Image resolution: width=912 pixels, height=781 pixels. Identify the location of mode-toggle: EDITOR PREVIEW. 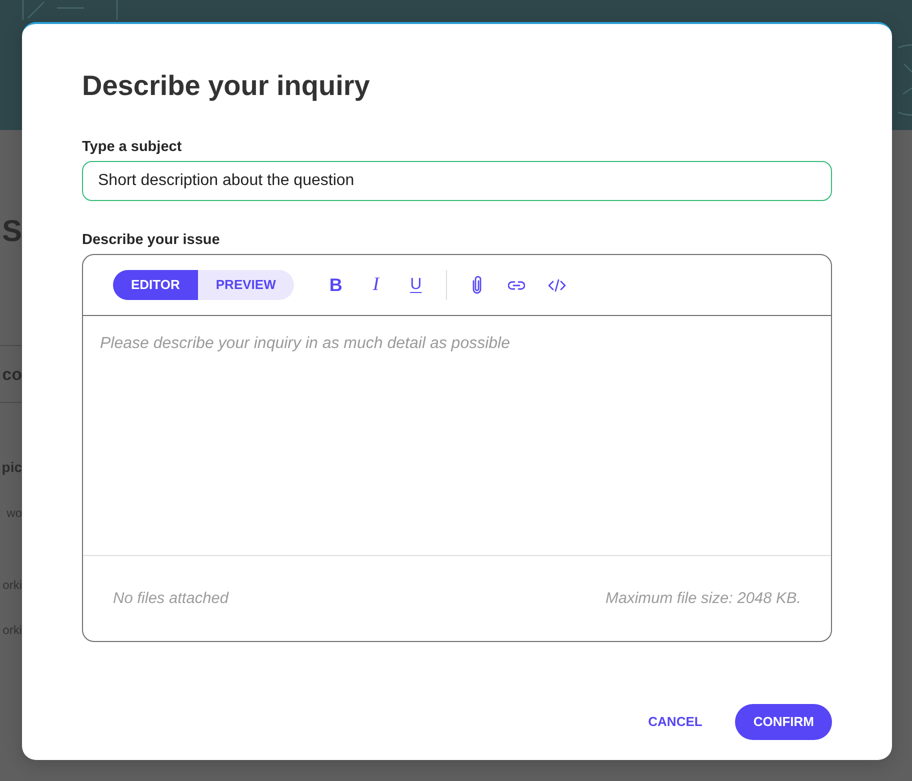
(203, 285).